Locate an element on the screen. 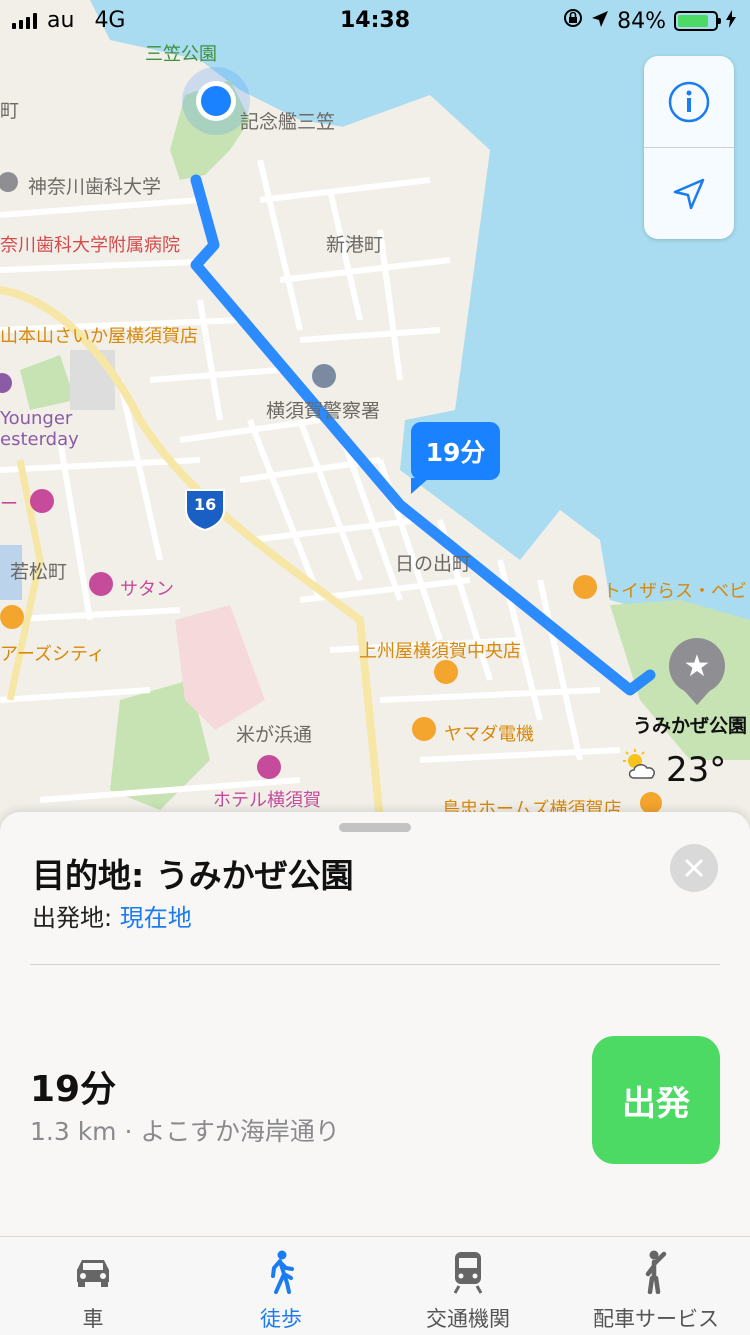 The width and height of the screenshot is (750, 1335). sheet-grabber is located at coordinates (375, 827).